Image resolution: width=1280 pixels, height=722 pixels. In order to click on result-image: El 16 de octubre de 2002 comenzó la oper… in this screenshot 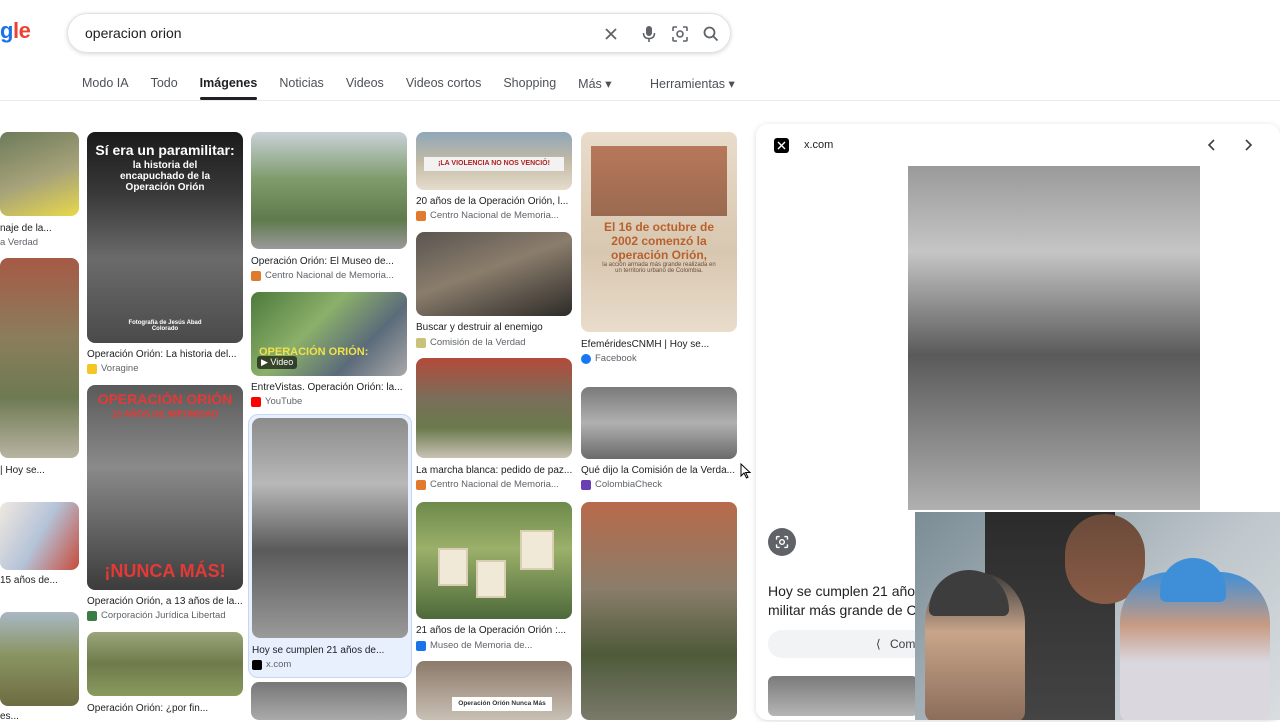, I will do `click(659, 232)`.